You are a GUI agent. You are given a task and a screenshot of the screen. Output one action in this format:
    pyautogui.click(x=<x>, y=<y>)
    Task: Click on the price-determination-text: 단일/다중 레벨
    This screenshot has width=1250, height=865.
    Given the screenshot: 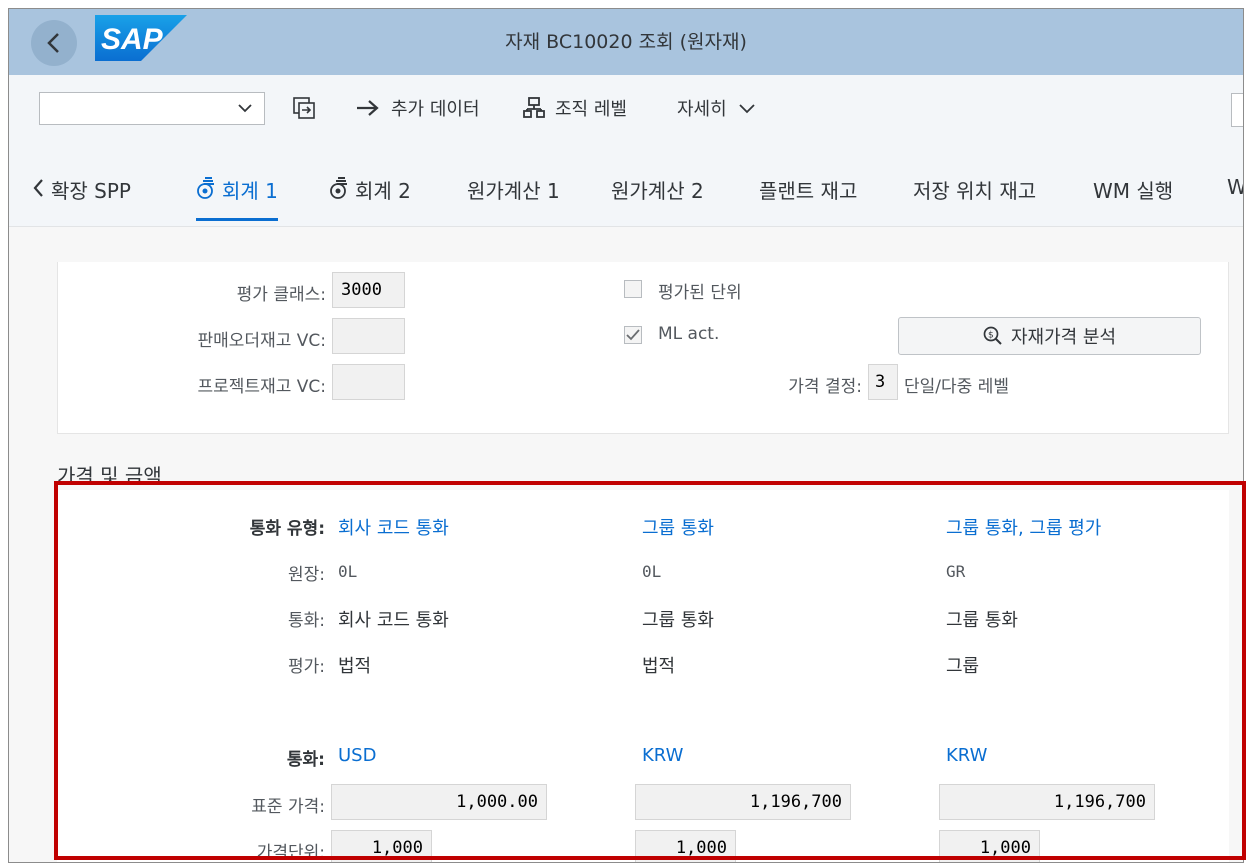 What is the action you would take?
    pyautogui.click(x=956, y=387)
    